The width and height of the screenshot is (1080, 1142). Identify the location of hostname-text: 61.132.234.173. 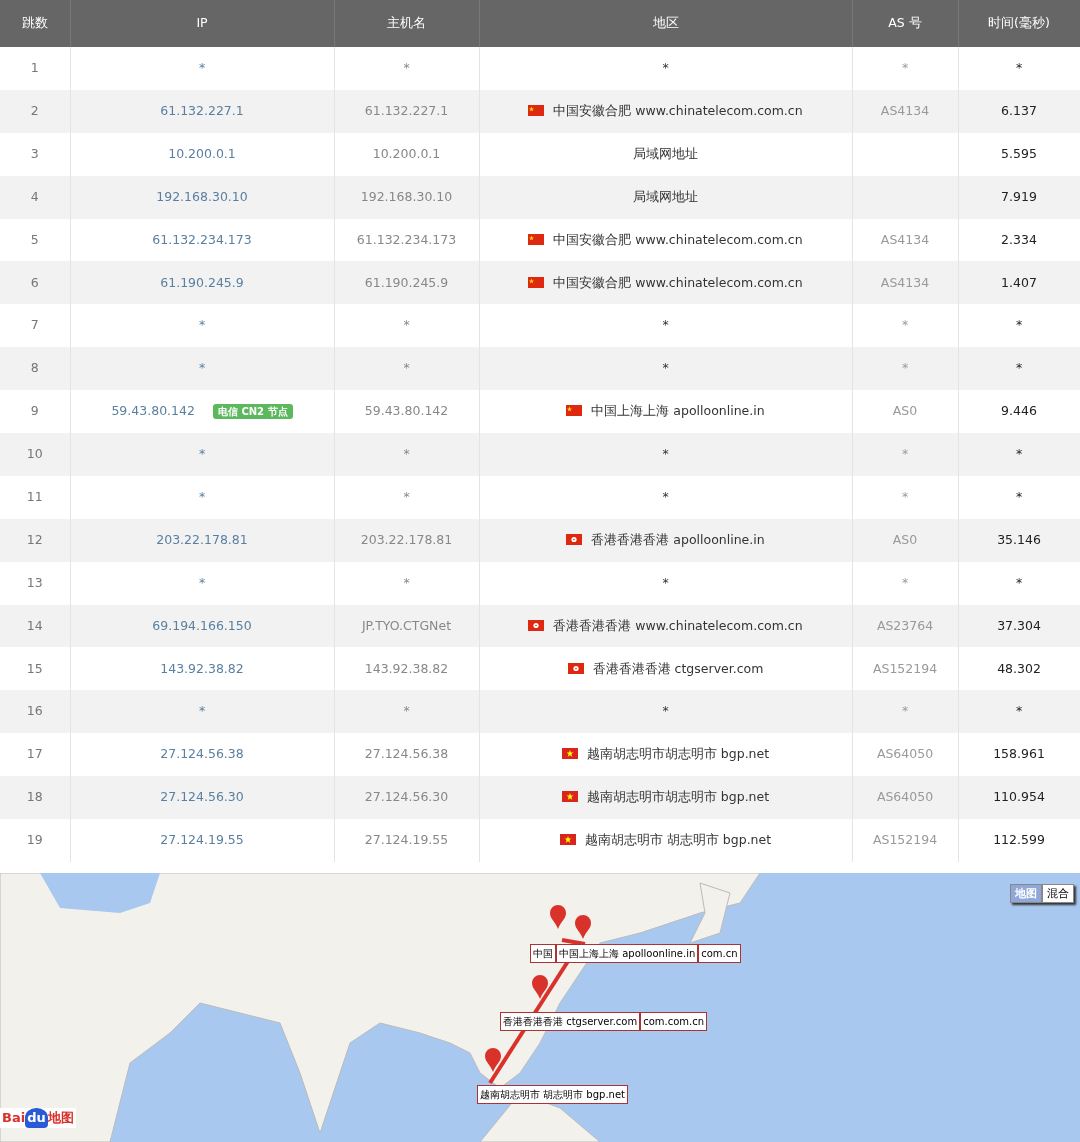
(406, 239).